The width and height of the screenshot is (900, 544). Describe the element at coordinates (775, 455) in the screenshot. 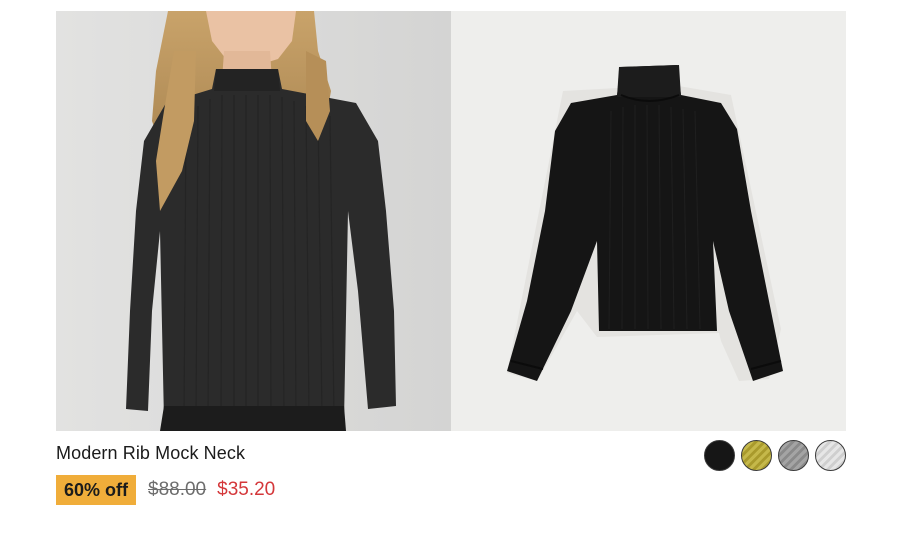

I see `color-swatches` at that location.